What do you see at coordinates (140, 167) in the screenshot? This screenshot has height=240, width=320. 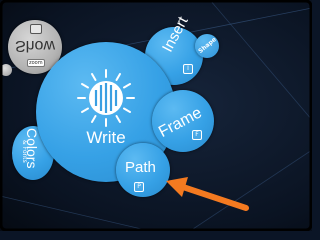 I see `path-label: Path` at bounding box center [140, 167].